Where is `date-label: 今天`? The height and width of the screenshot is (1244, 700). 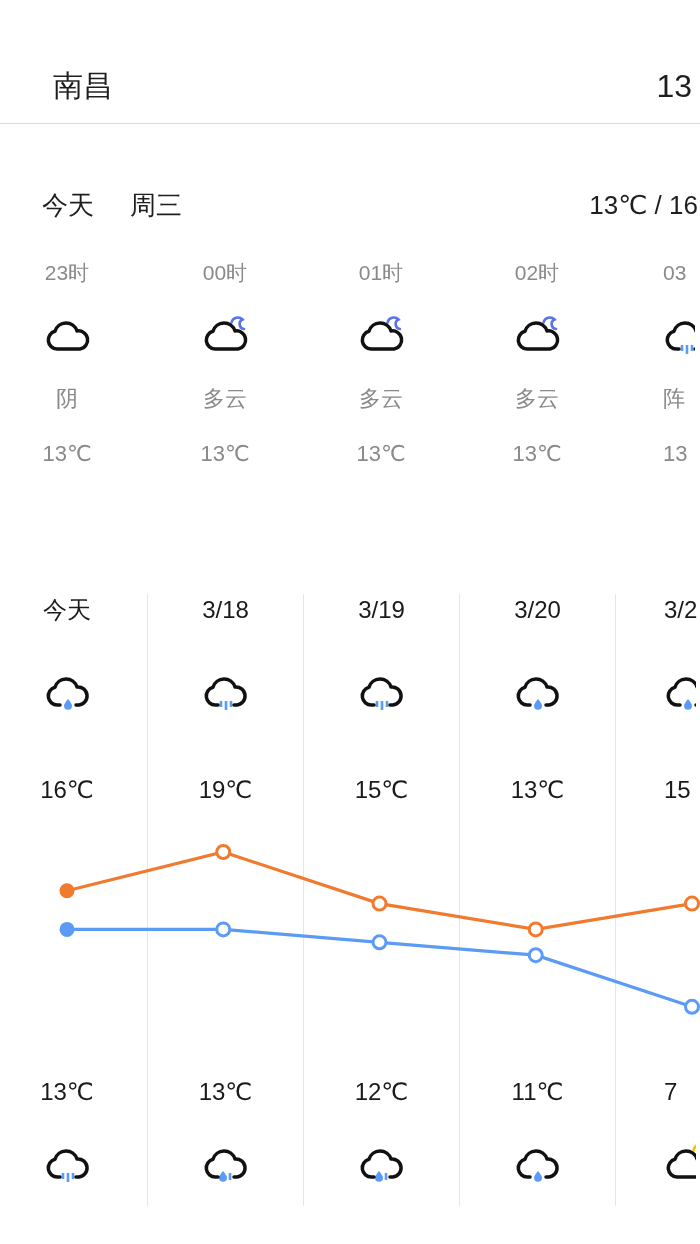 date-label: 今天 is located at coordinates (67, 610).